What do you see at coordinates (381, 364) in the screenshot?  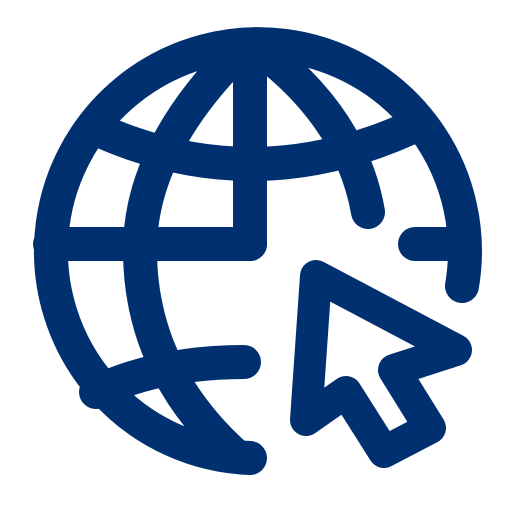 I see `cursor-arrow-icon` at bounding box center [381, 364].